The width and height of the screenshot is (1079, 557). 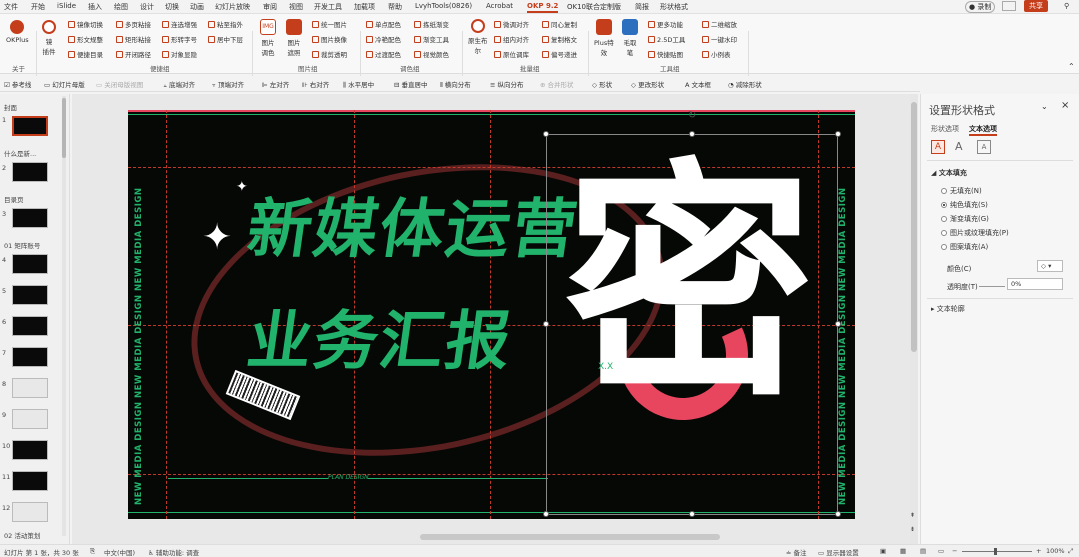 I want to click on canvas-vertical-scrollbar: ⇞ ⇟, so click(x=914, y=319).